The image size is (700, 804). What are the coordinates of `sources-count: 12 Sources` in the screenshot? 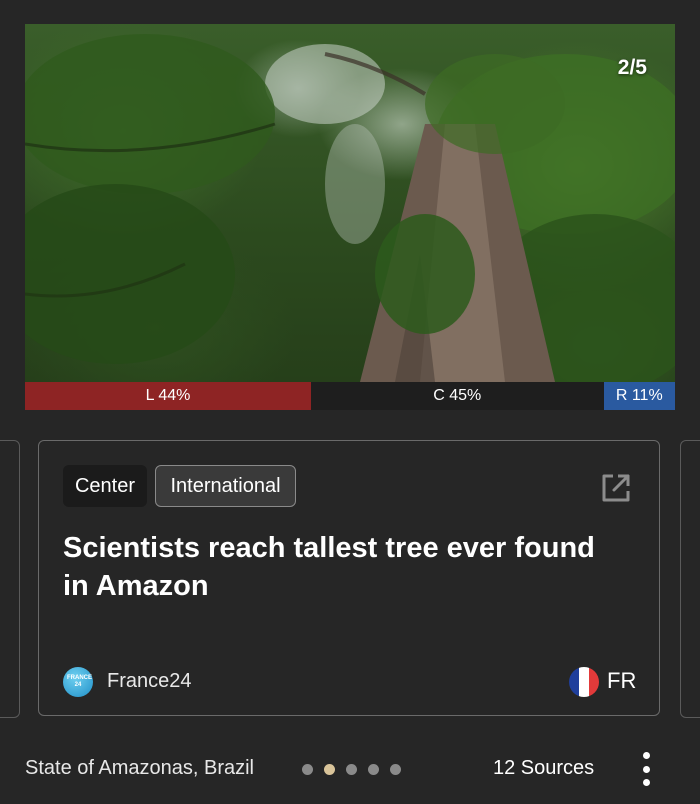 It's located at (543, 768).